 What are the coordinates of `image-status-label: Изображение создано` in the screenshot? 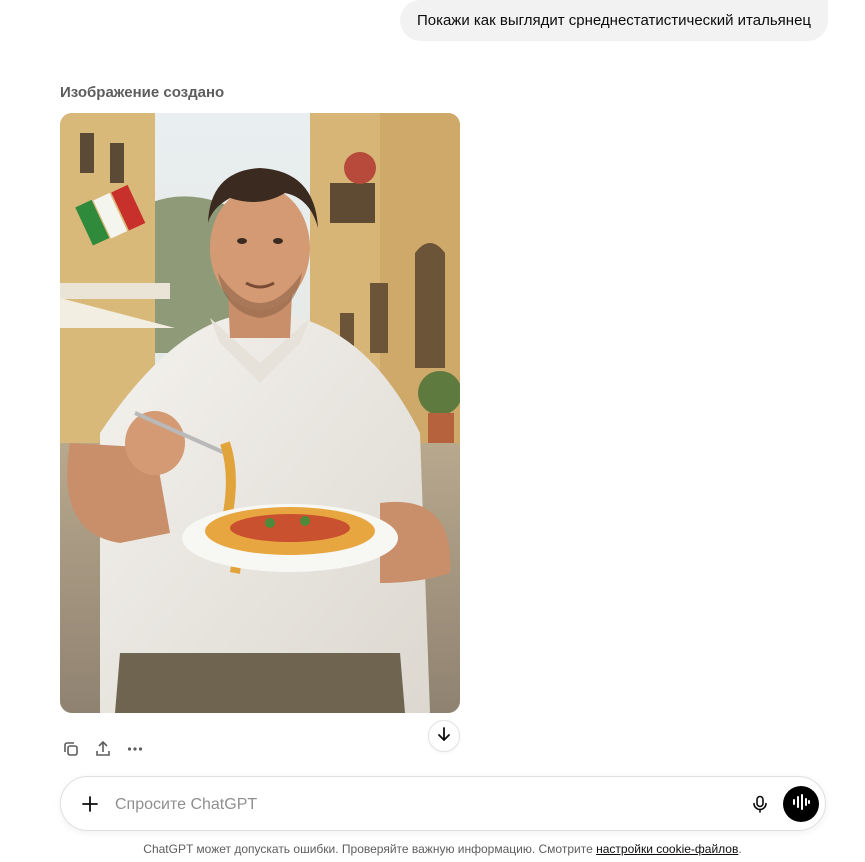 It's located at (142, 92).